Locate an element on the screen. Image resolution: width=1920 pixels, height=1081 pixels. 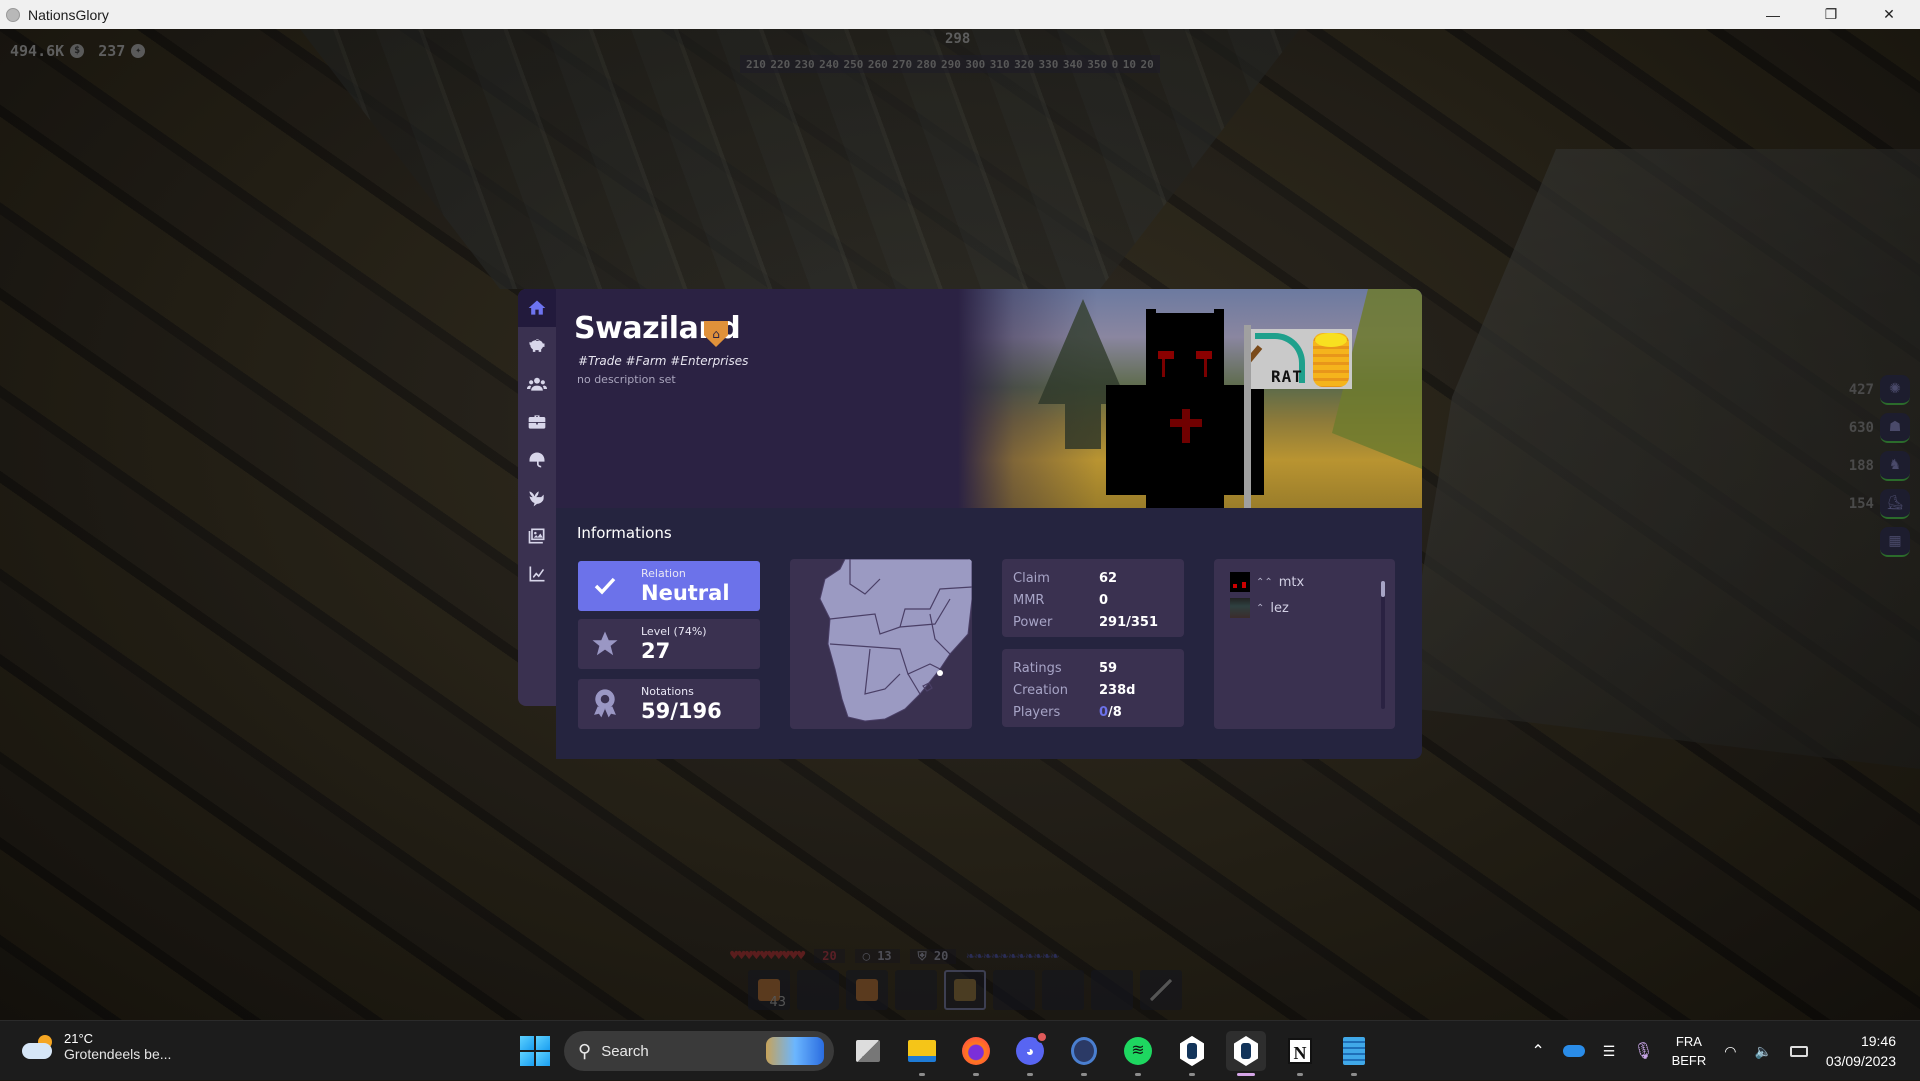
sidebar-item-military is located at coordinates (537, 460).